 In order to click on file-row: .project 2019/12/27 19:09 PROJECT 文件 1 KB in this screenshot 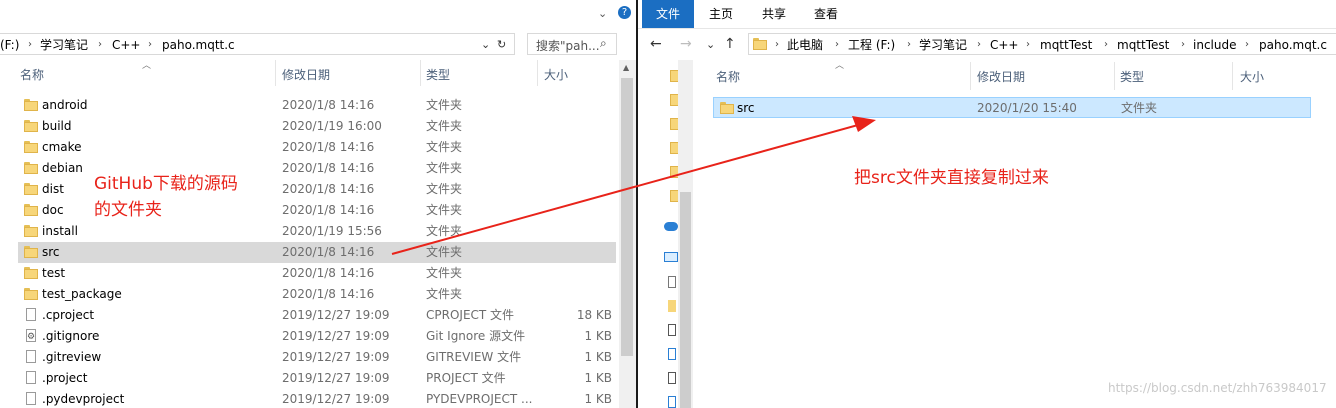, I will do `click(317, 378)`.